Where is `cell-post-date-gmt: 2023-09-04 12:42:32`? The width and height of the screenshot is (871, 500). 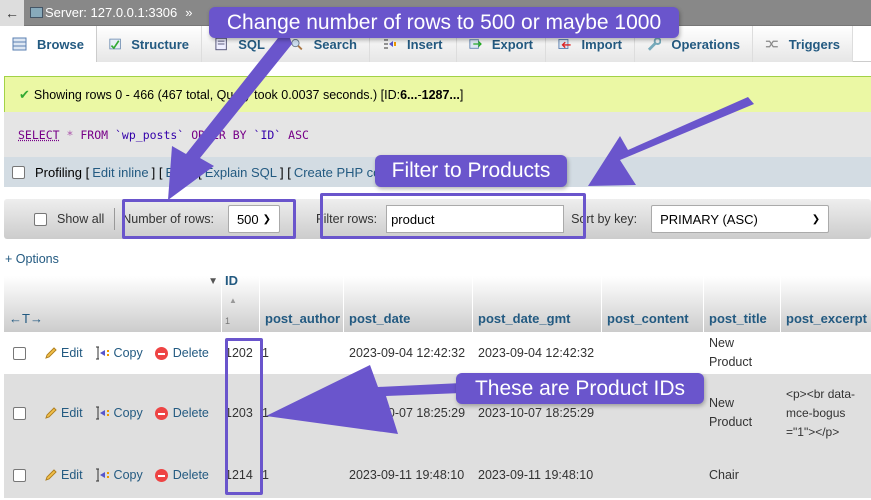
cell-post-date-gmt: 2023-09-04 12:42:32 is located at coordinates (537, 353).